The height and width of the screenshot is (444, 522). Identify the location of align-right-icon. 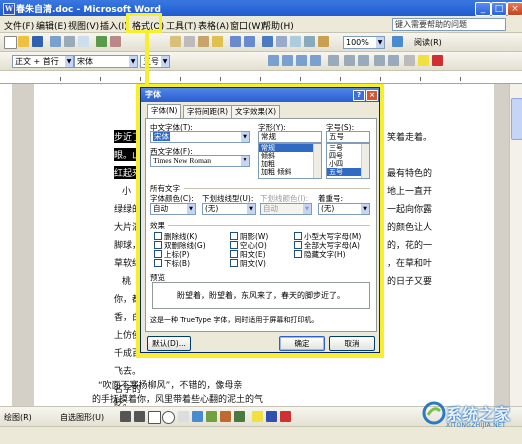
(301, 60).